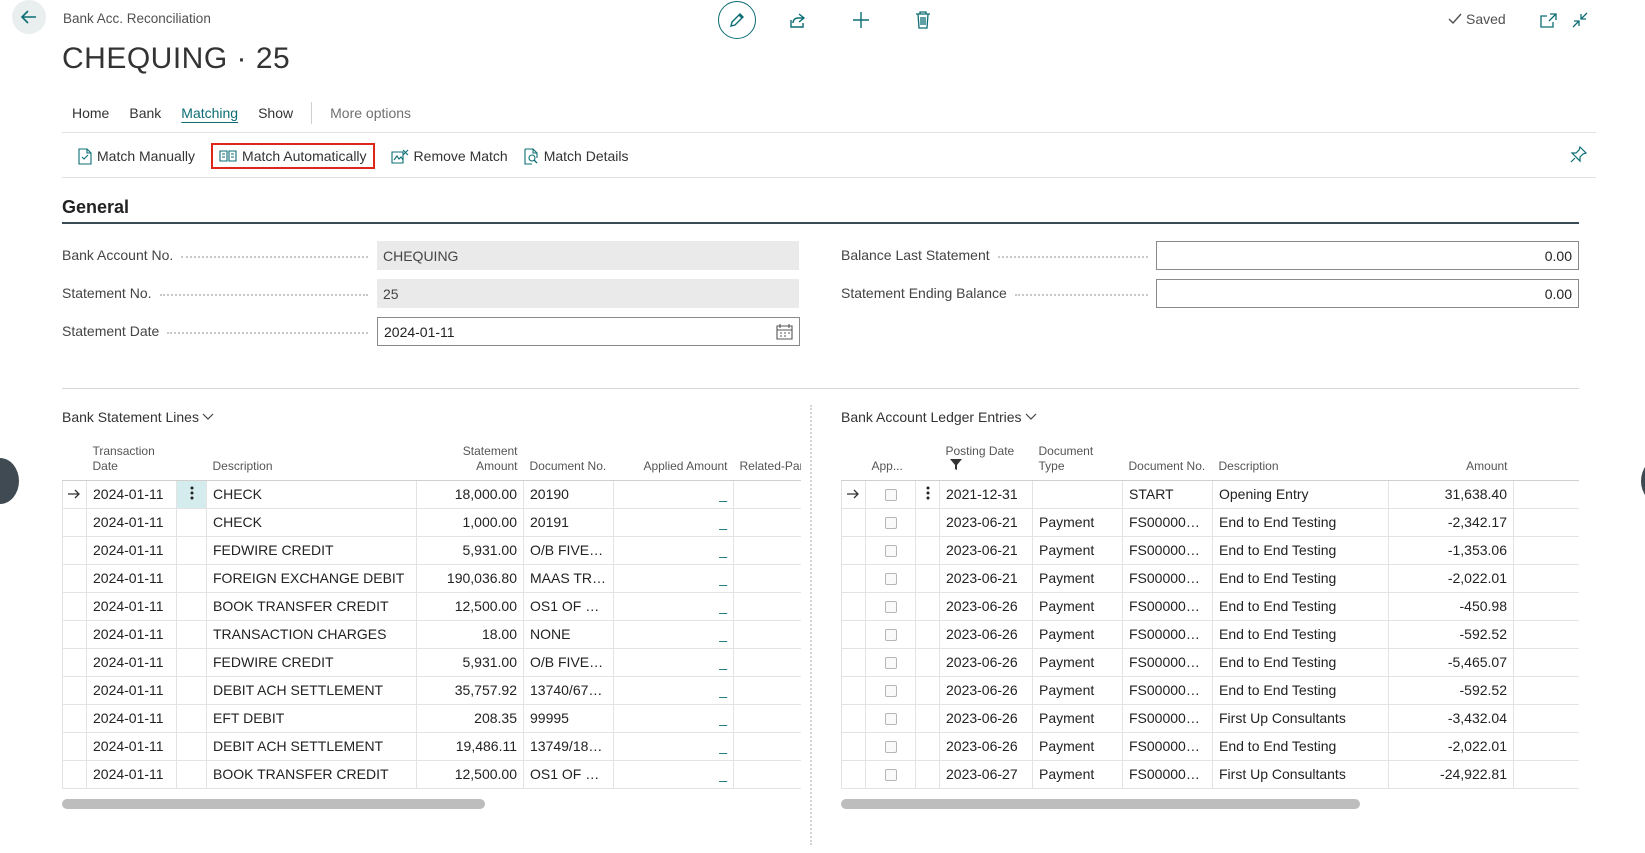  I want to click on posting-date-cell: 2023-06-26, so click(986, 662).